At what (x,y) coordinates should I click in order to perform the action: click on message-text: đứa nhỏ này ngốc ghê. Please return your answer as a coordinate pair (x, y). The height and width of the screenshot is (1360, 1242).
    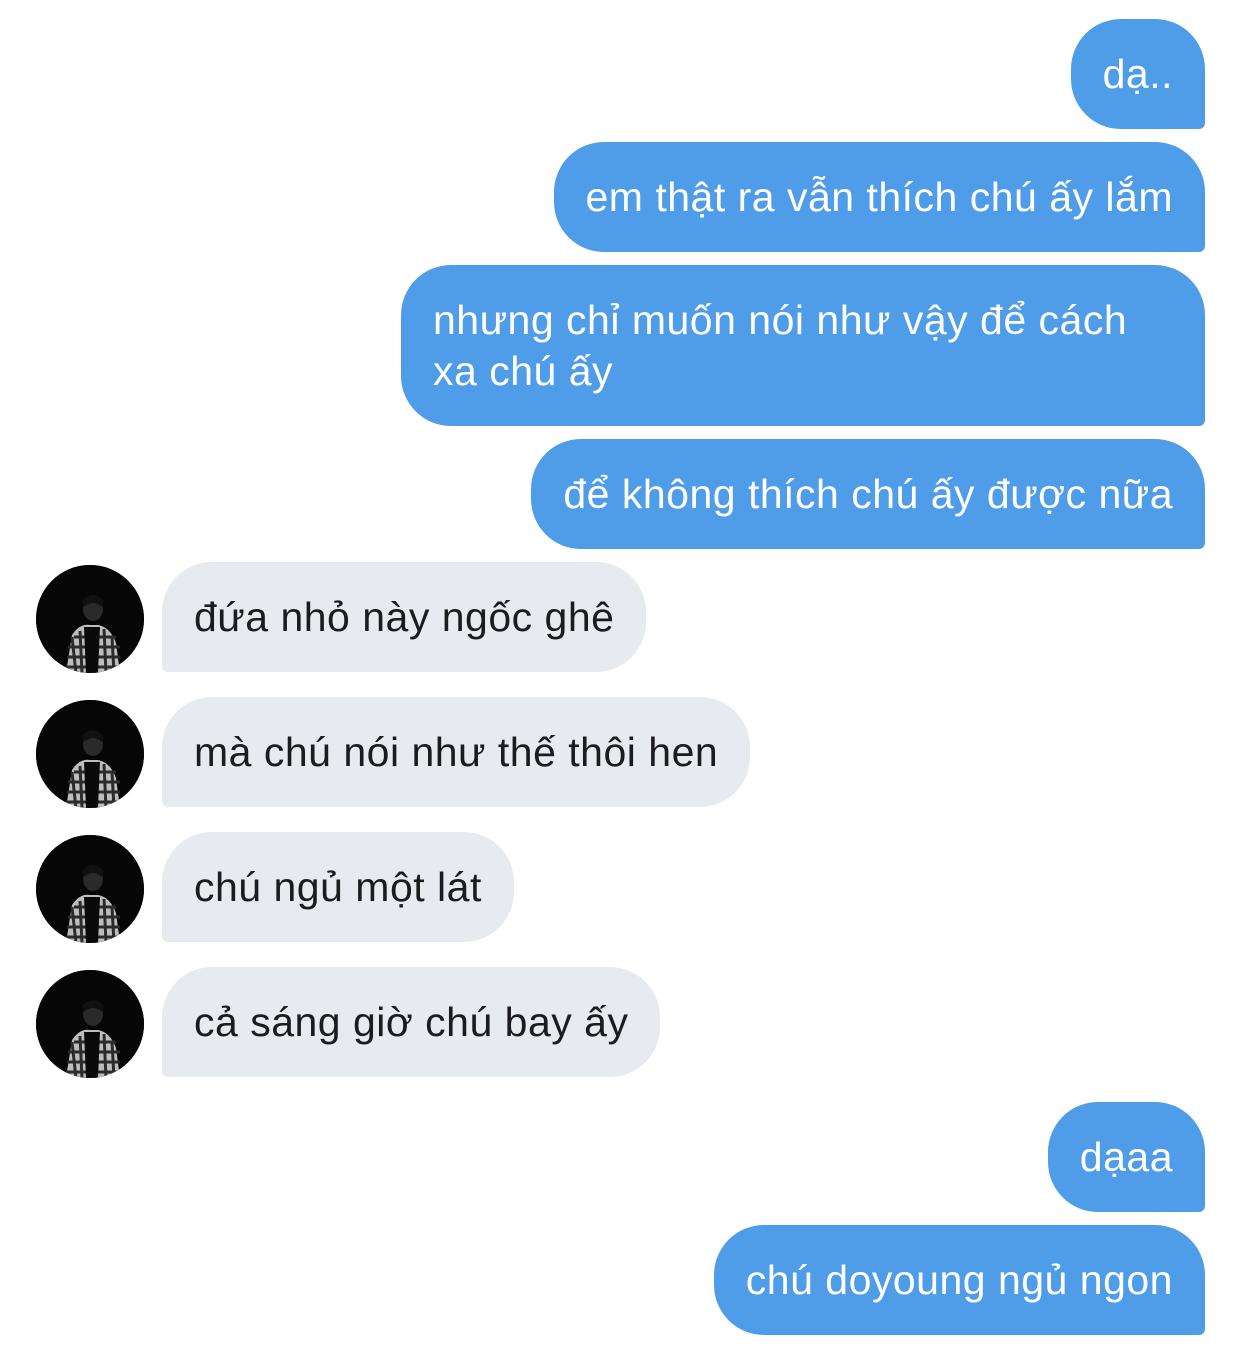
    Looking at the image, I should click on (404, 616).